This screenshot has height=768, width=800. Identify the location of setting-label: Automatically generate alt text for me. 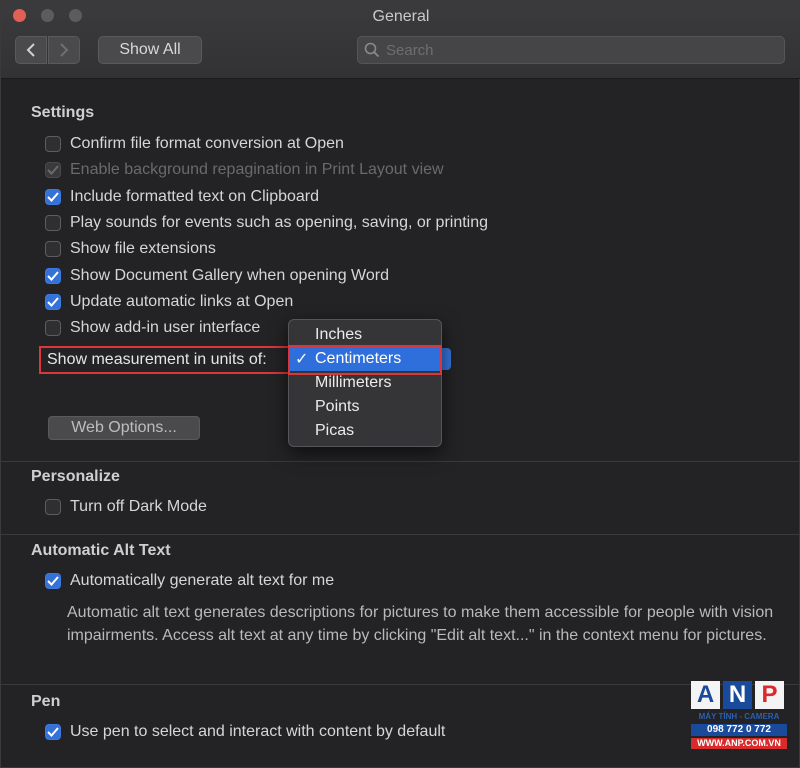
(202, 580).